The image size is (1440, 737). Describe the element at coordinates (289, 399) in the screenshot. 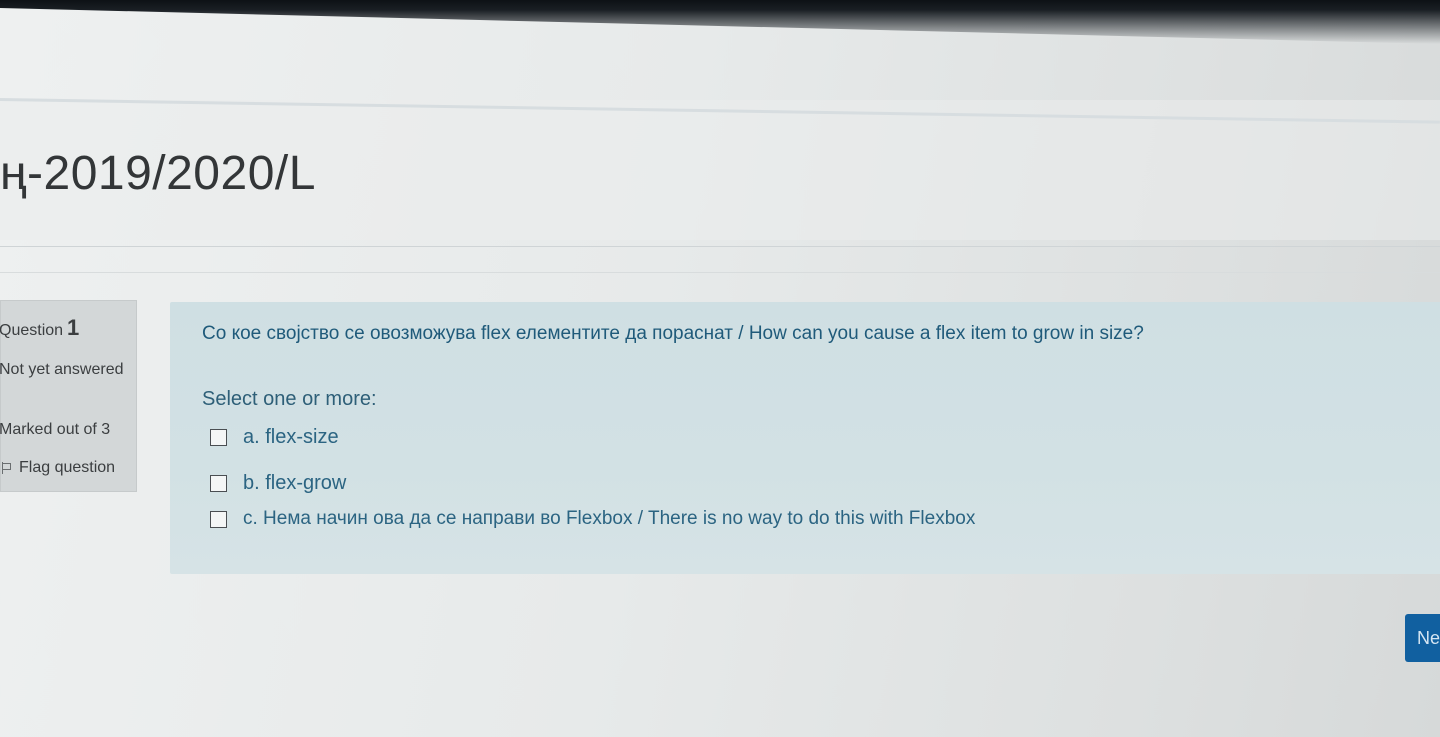

I see `answer-prompt: Select one or more:` at that location.